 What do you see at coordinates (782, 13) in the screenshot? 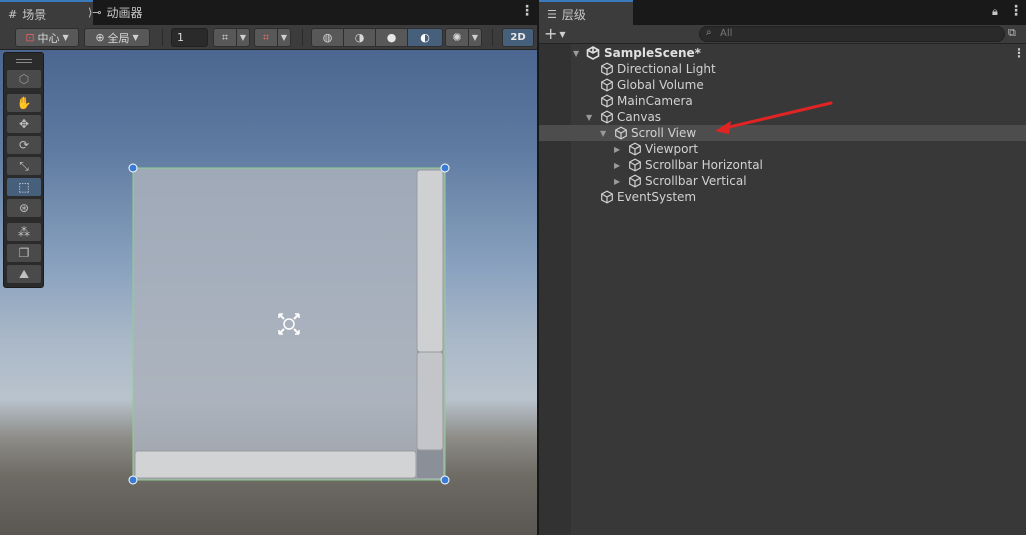
I see `hierarchy-tabbar: ☰ 层级 🔒︎ ⋮` at bounding box center [782, 13].